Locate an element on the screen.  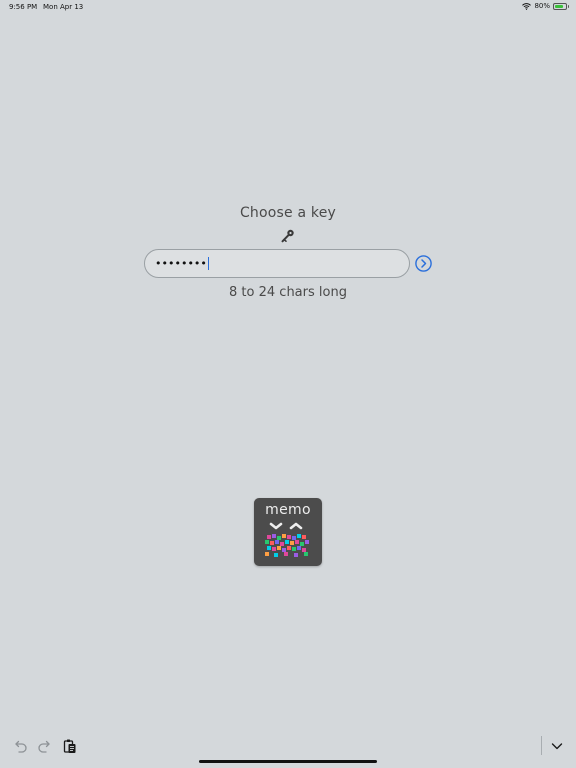
page-title: Choose a key is located at coordinates (288, 213).